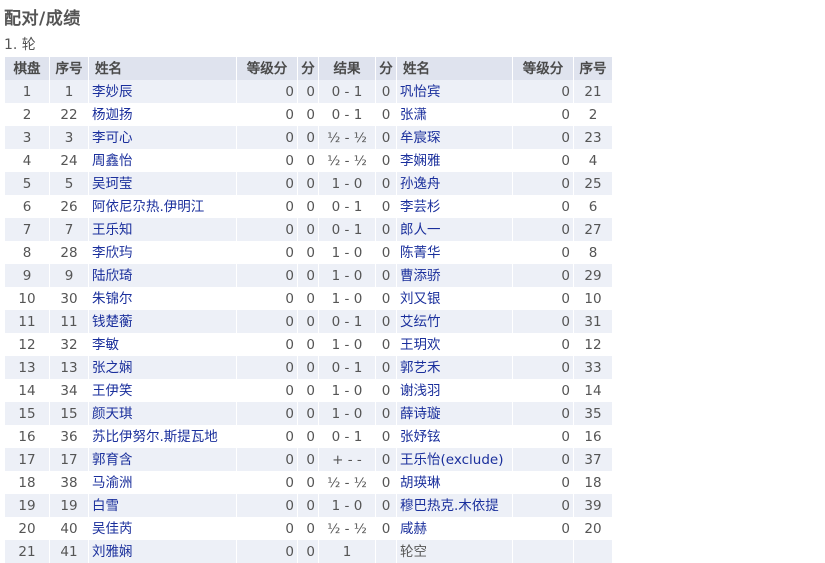 The width and height of the screenshot is (825, 563). What do you see at coordinates (420, 161) in the screenshot?
I see `player-name-link: 李娴雅` at bounding box center [420, 161].